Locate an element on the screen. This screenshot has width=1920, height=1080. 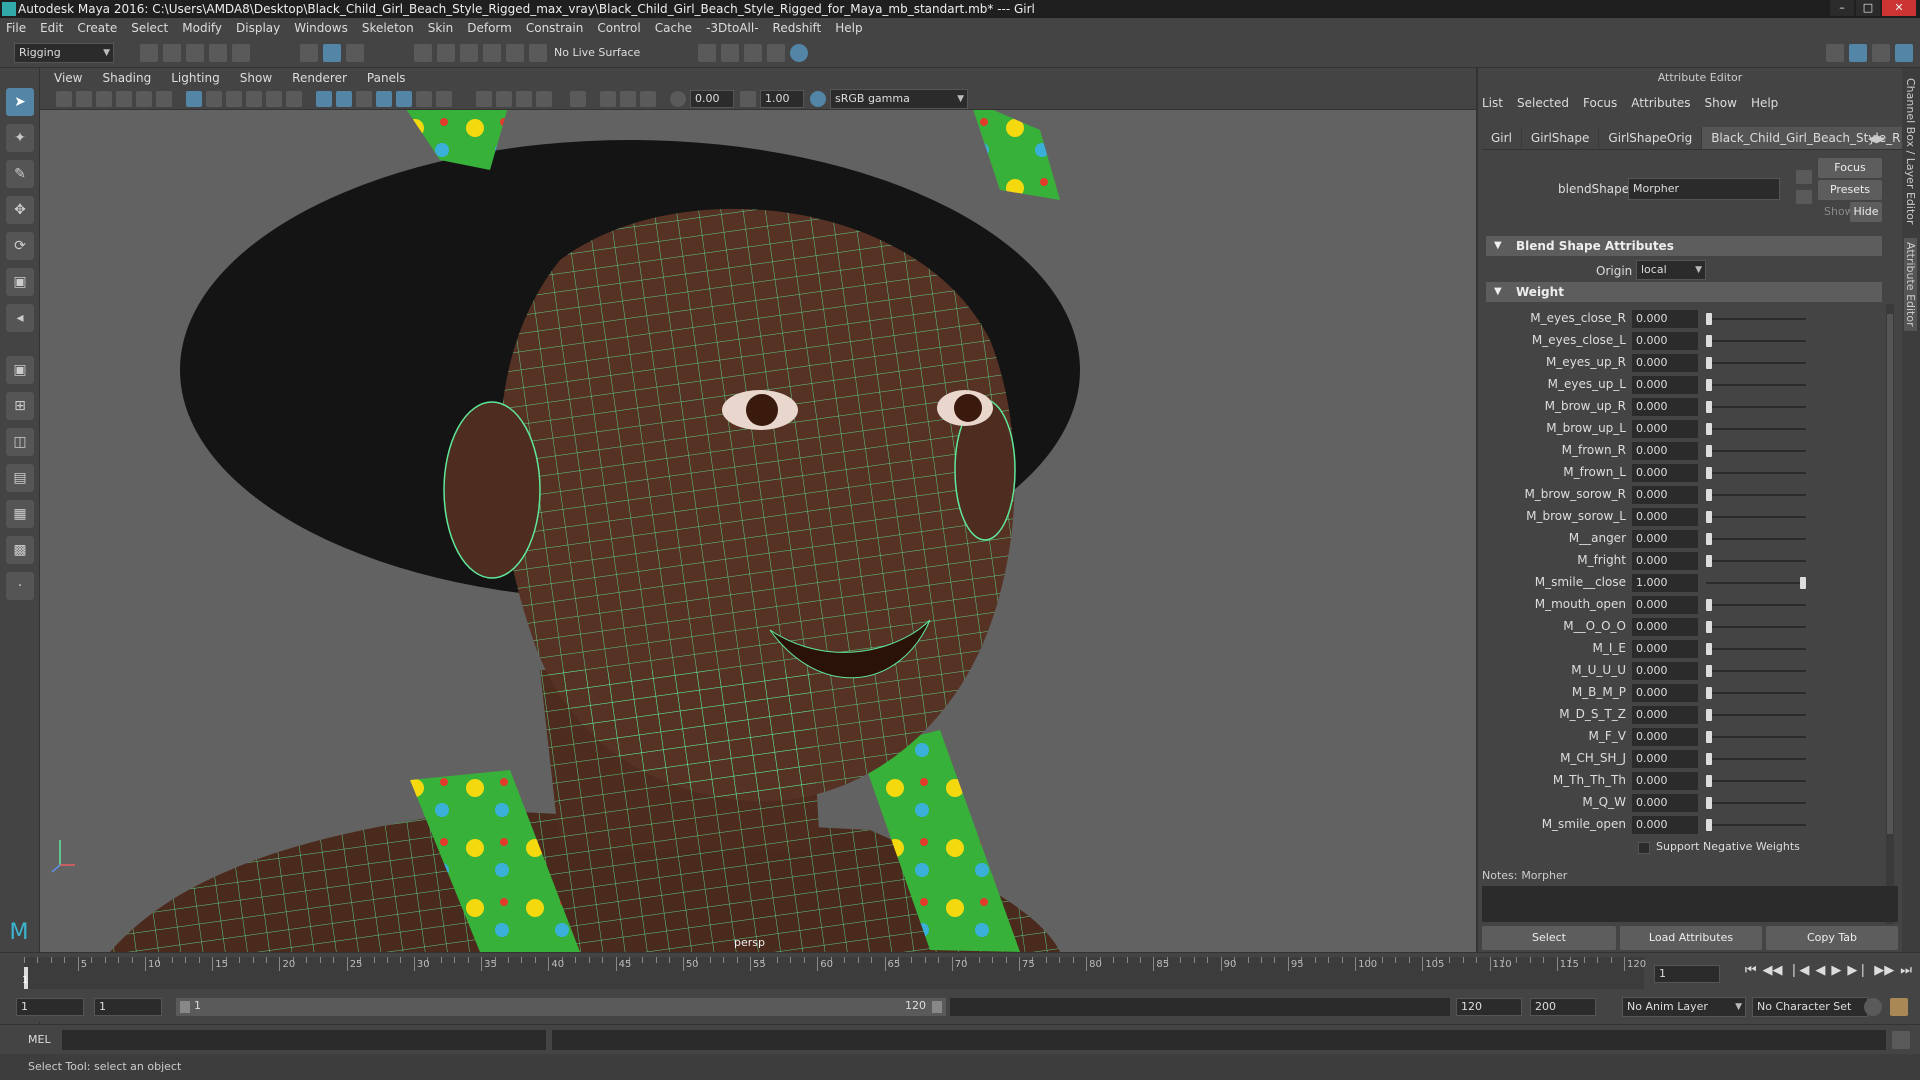
ipr-render-icon is located at coordinates (776, 53).